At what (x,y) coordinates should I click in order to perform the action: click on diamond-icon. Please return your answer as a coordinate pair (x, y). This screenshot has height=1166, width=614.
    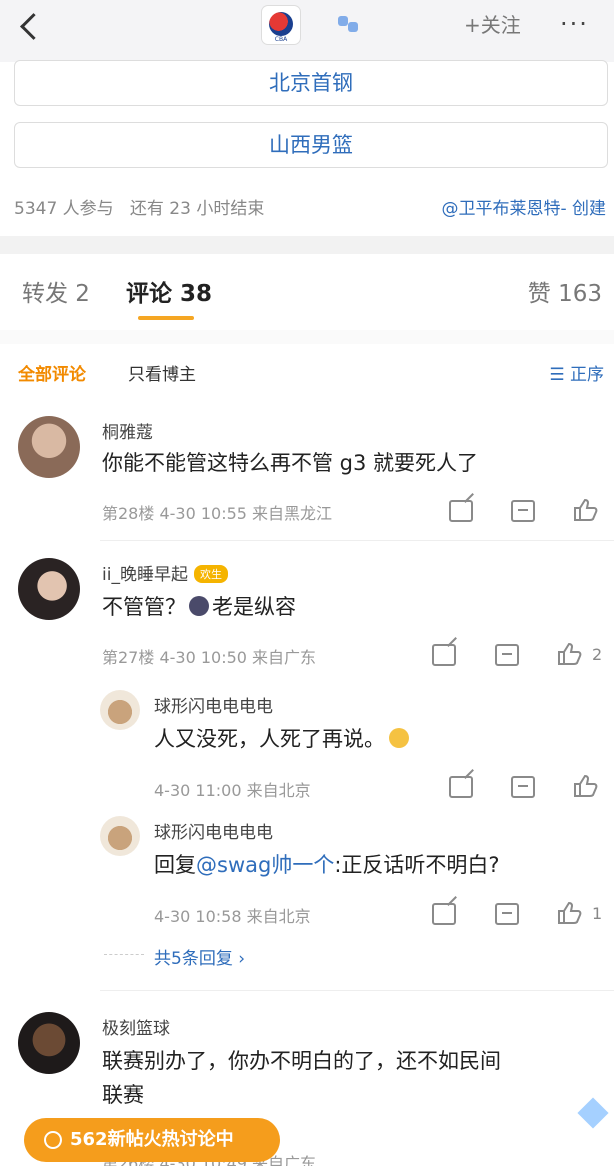
    Looking at the image, I should click on (593, 1113).